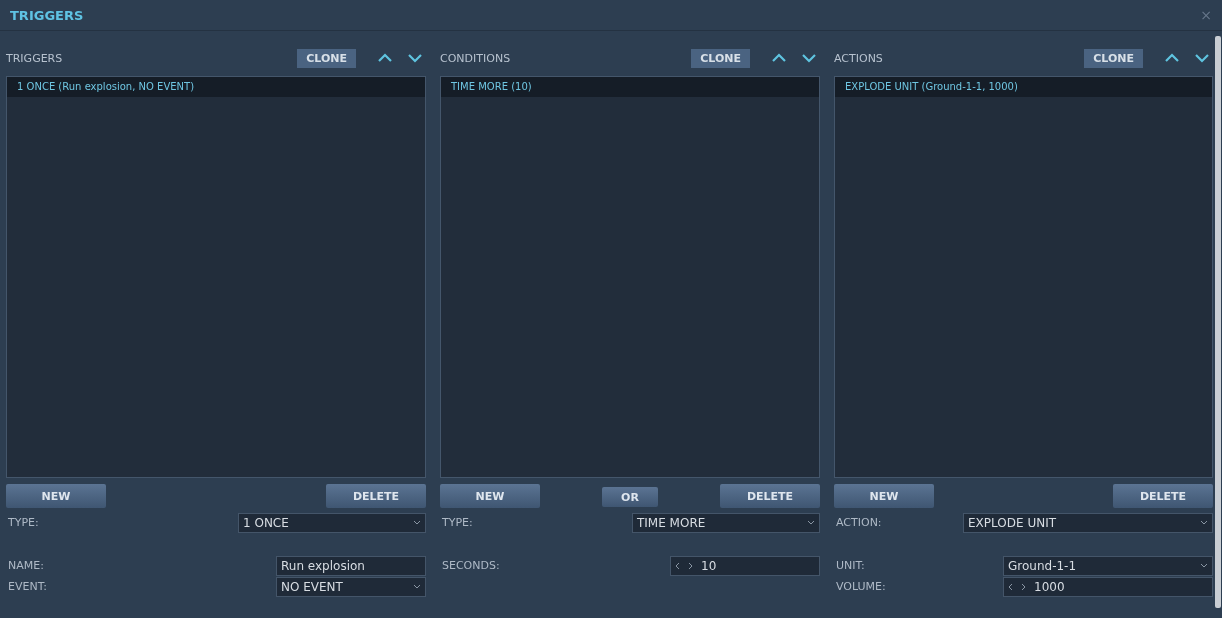  What do you see at coordinates (351, 586) in the screenshot?
I see `dropdown: NO EVENT` at bounding box center [351, 586].